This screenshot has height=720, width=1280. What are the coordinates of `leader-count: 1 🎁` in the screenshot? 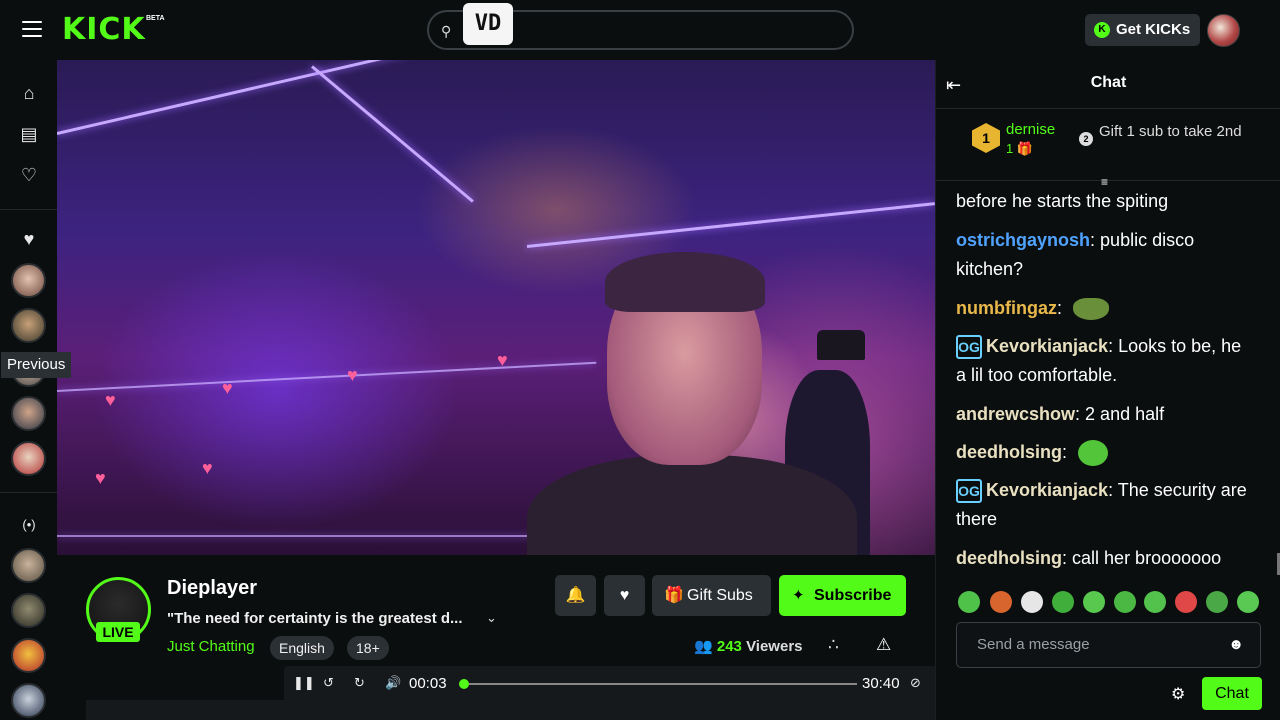 It's located at (1020, 148).